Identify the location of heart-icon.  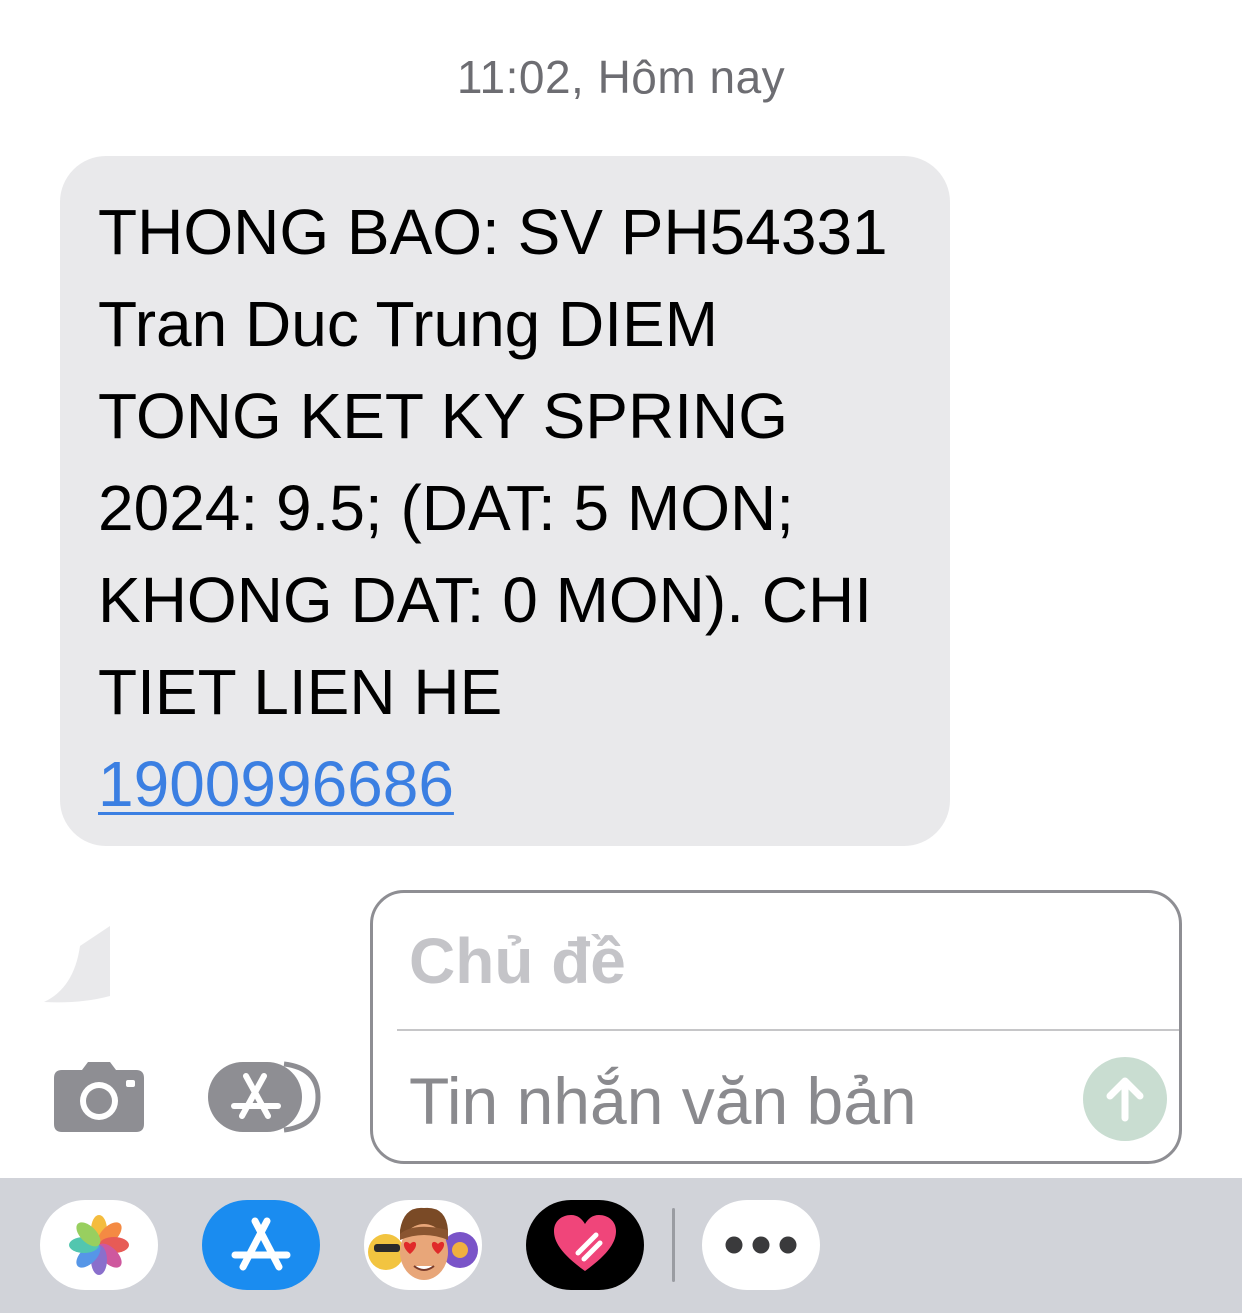
(585, 1243).